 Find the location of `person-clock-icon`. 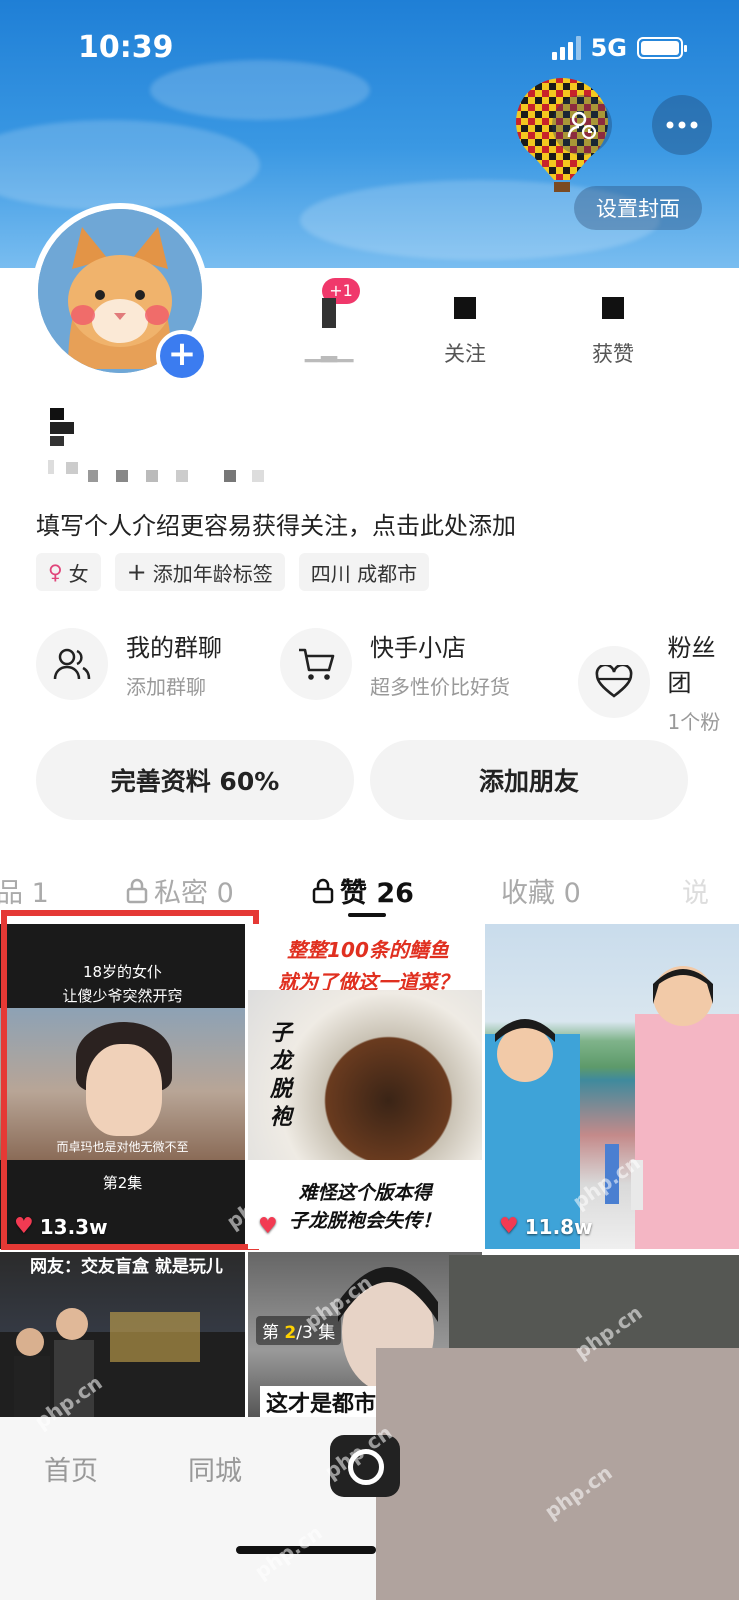

person-clock-icon is located at coordinates (582, 125).